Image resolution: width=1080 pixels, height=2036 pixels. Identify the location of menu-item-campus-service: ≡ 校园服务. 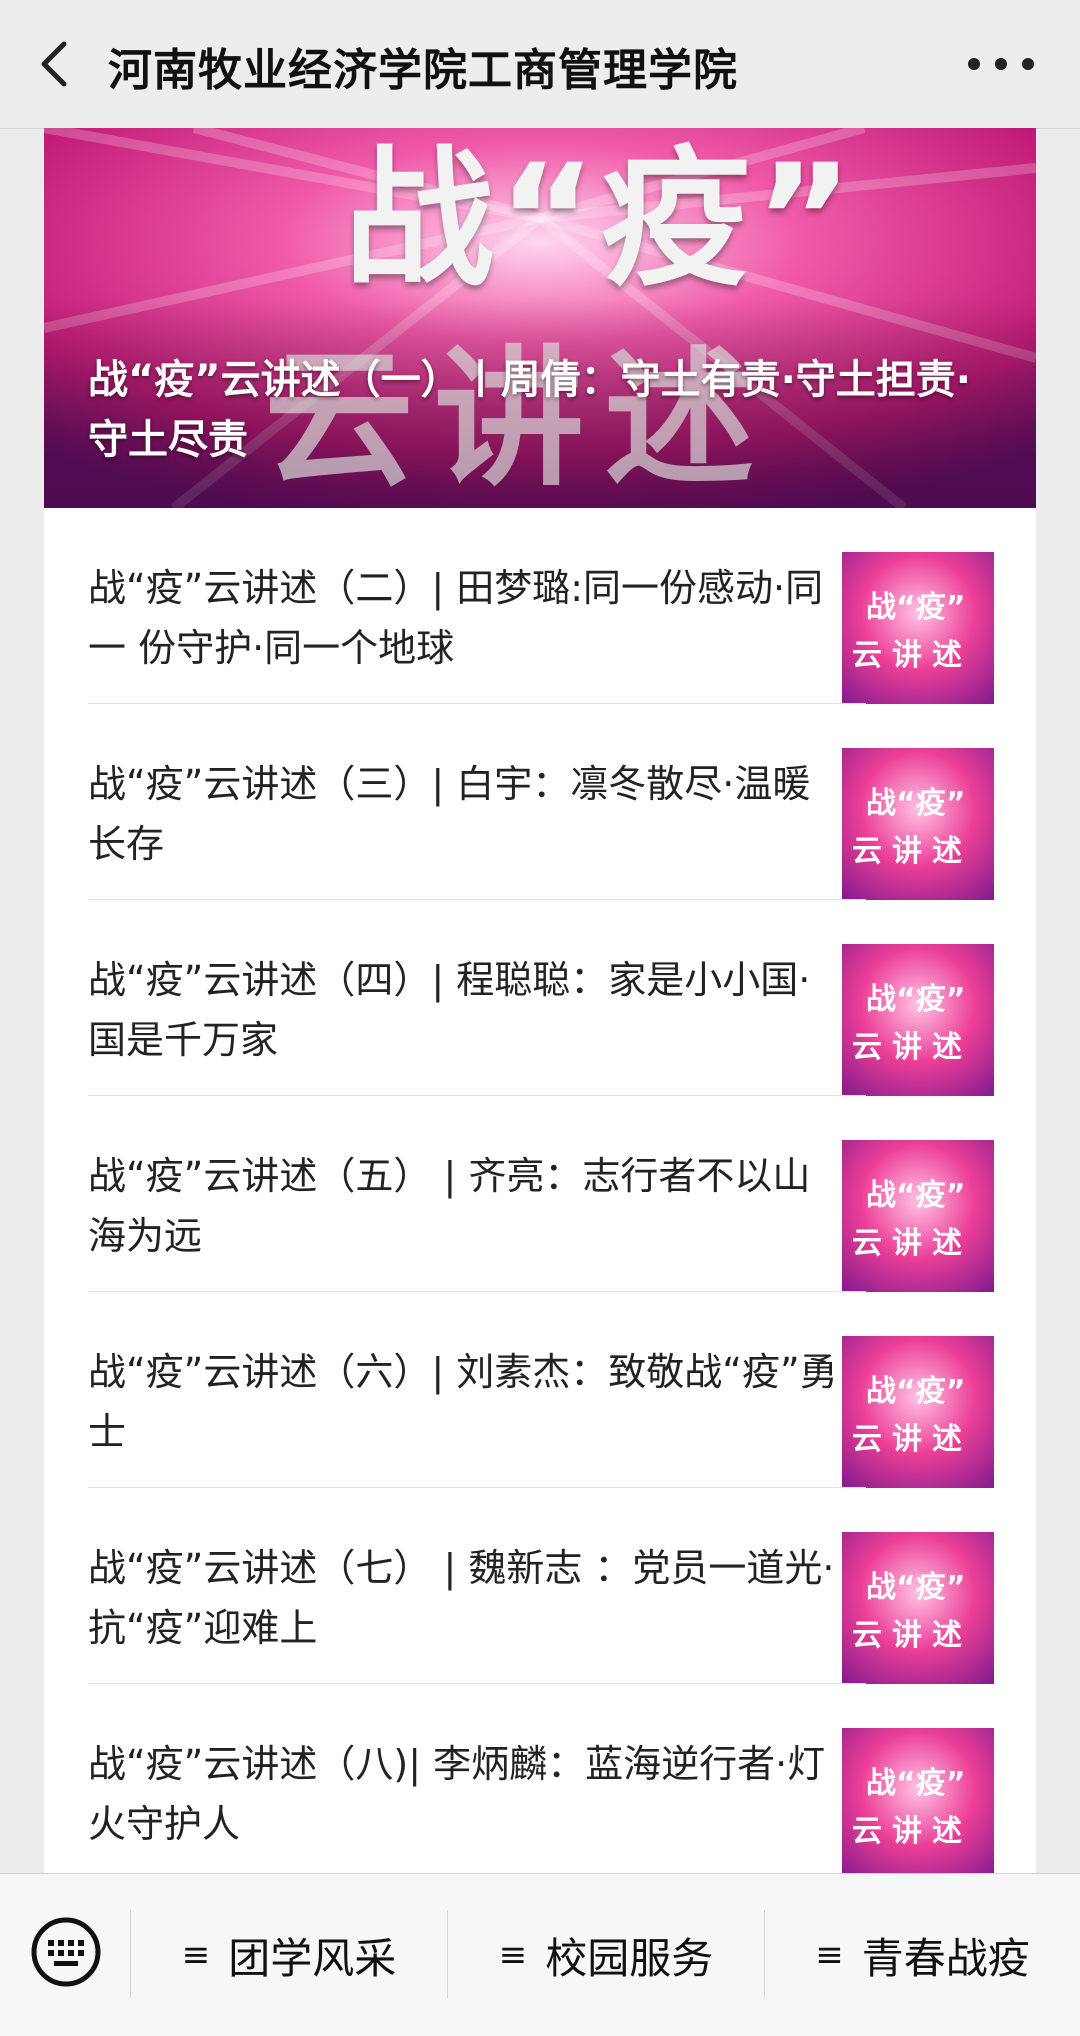
(606, 1955).